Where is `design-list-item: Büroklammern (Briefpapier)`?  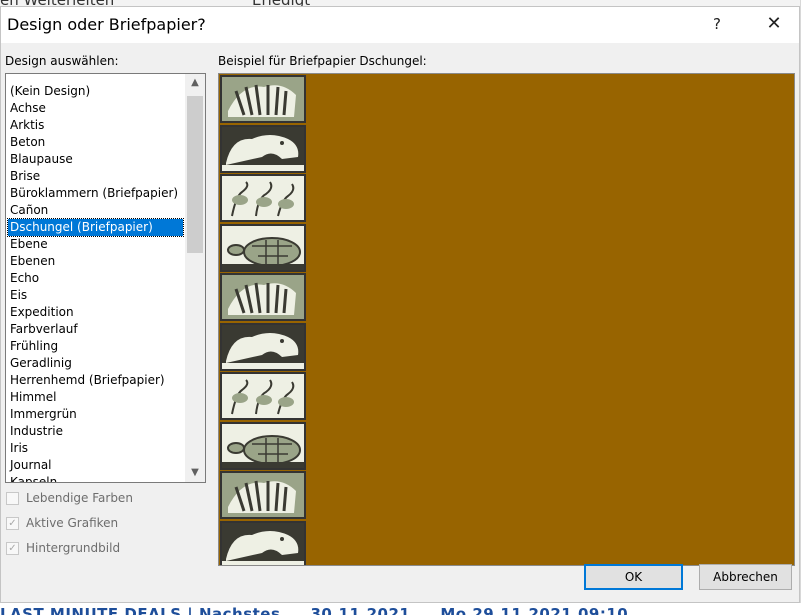
design-list-item: Büroklammern (Briefpapier) is located at coordinates (95, 193).